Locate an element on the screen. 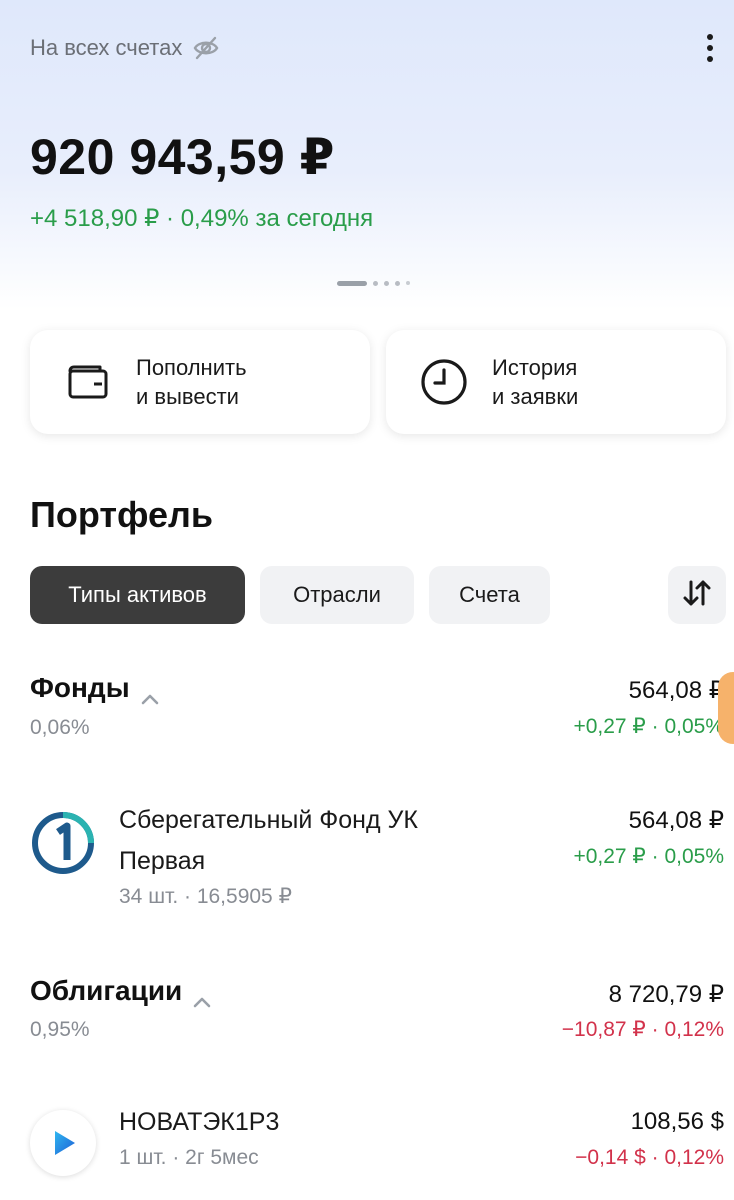  history-orders-label: История и заявки is located at coordinates (535, 382).